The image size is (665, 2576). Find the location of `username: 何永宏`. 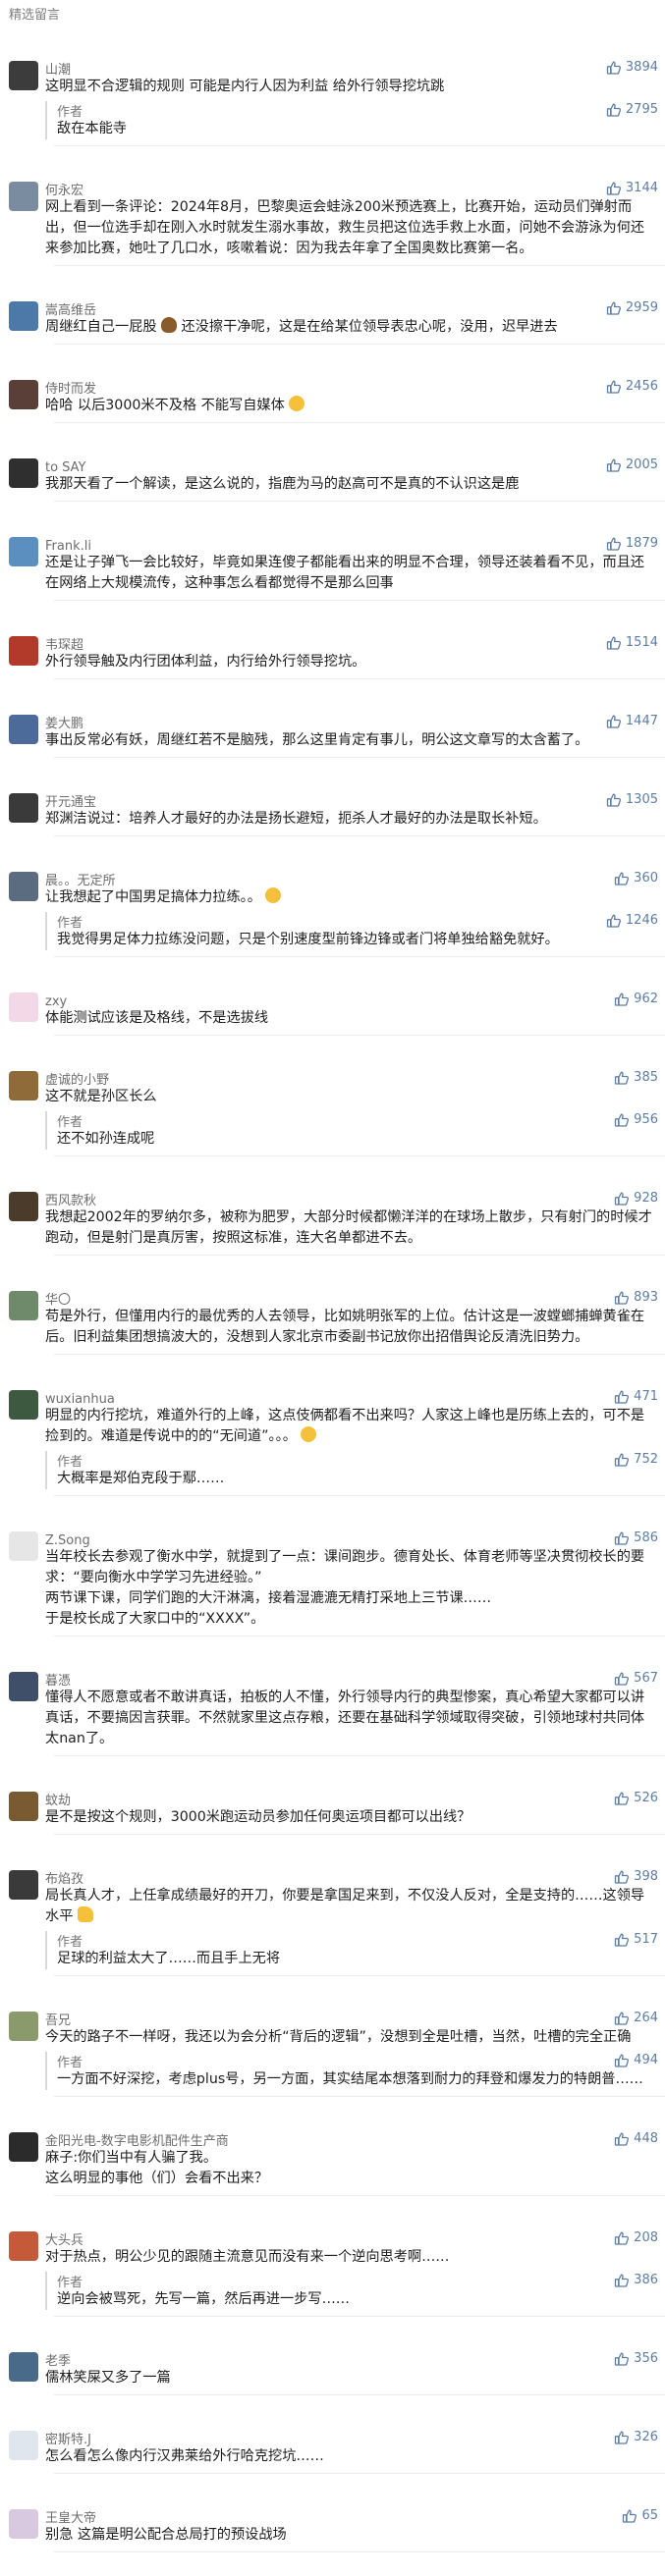

username: 何永宏 is located at coordinates (64, 191).